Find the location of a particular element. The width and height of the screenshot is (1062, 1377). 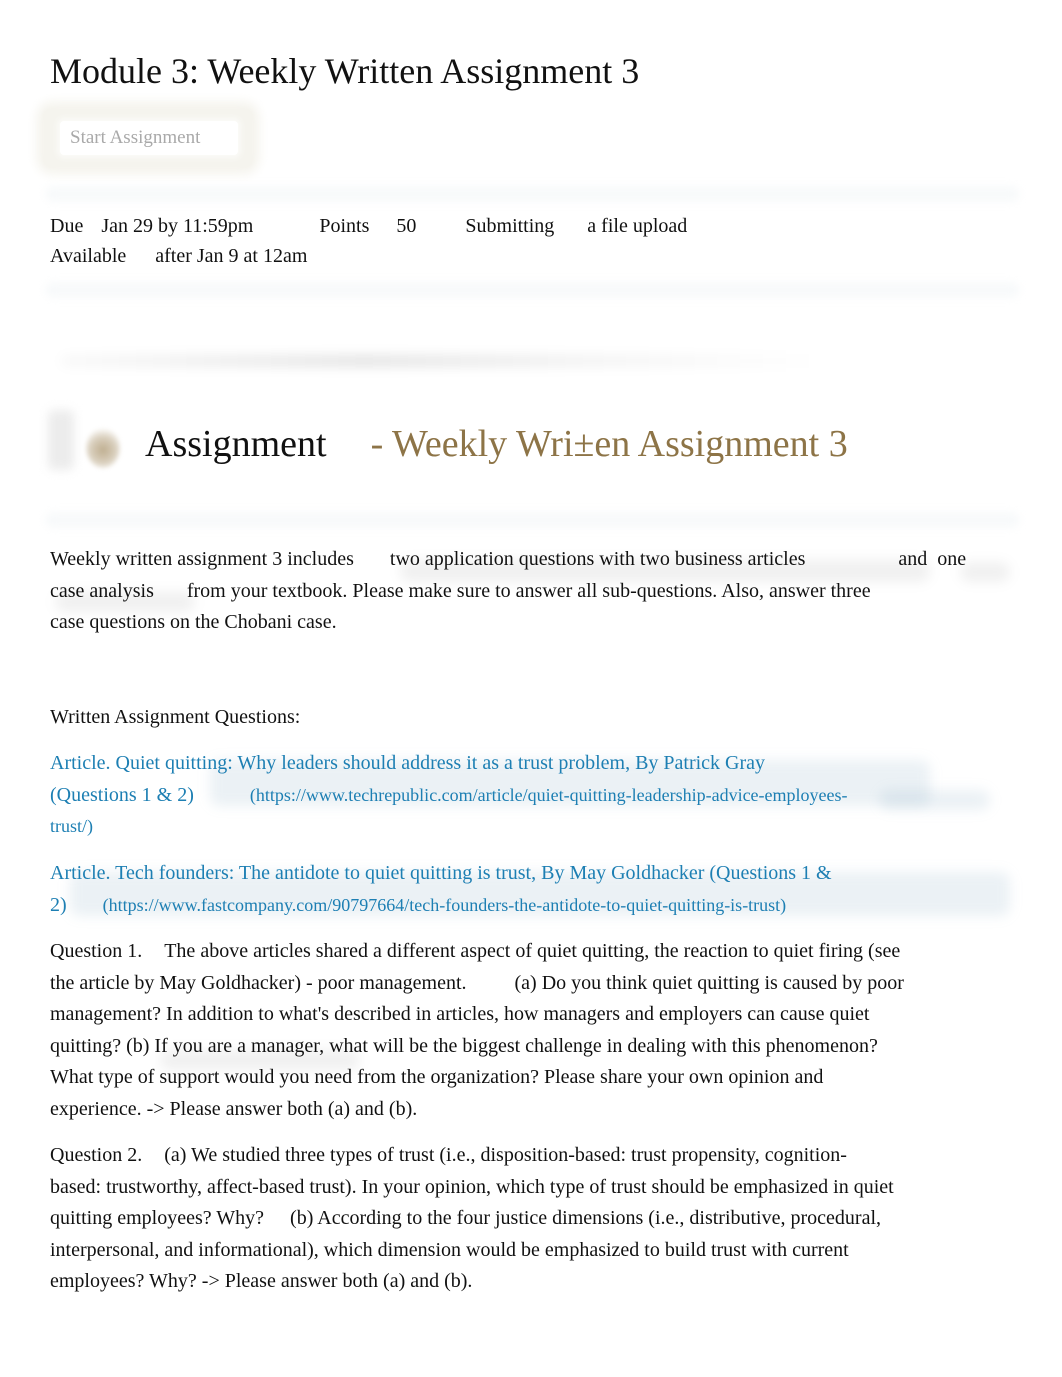

details-row-2: Available after Jan 9 at 12am is located at coordinates (178, 256).